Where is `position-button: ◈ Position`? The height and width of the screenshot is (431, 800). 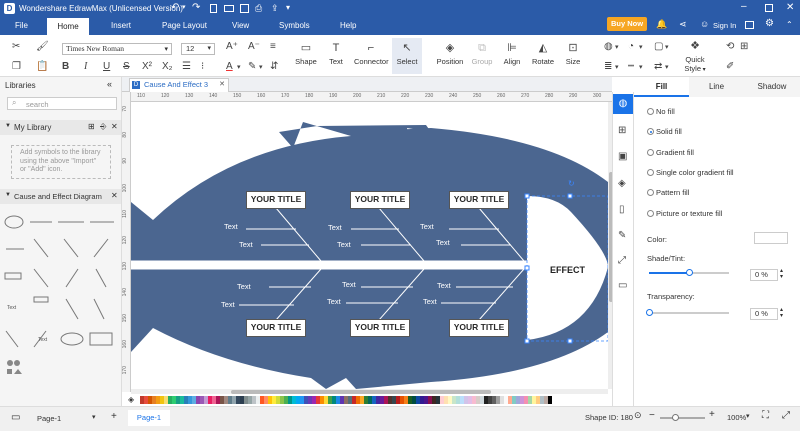 position-button: ◈ Position is located at coordinates (450, 54).